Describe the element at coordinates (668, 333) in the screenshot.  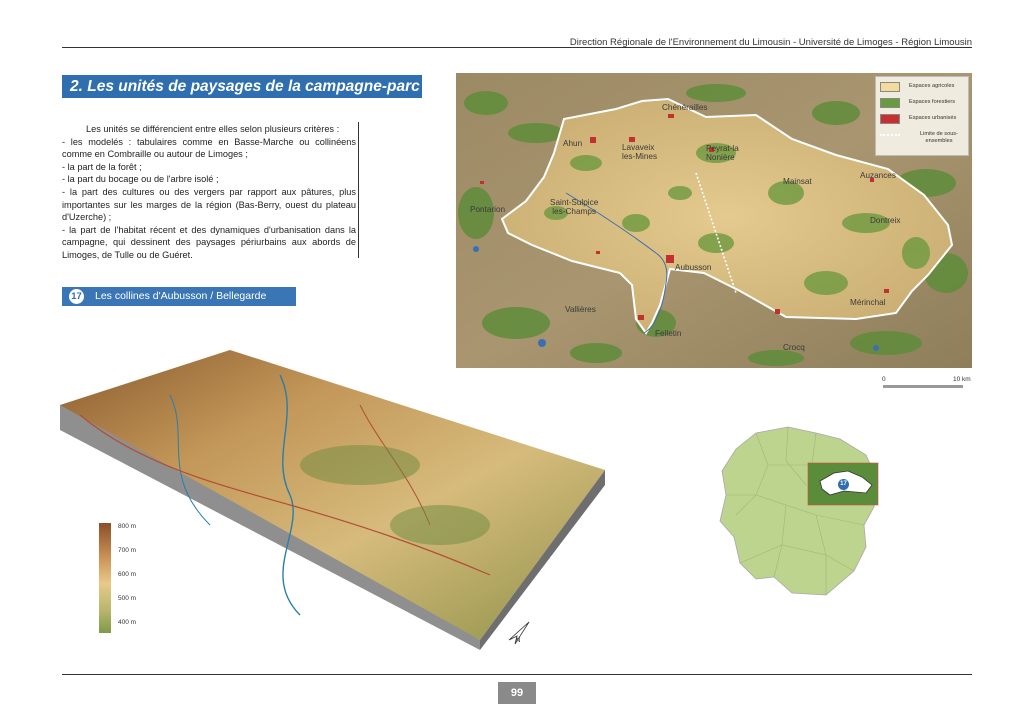
I see `place-felletin: Felletin` at that location.